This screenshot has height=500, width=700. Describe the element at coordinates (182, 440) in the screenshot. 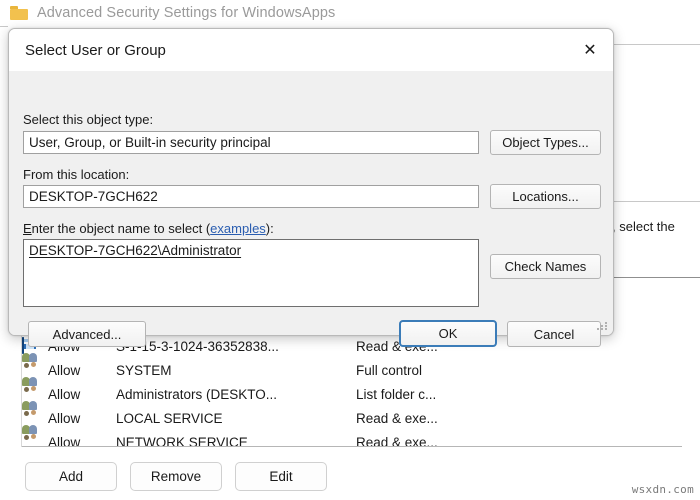

I see `permission-principal: NETWORK SERVICE` at that location.